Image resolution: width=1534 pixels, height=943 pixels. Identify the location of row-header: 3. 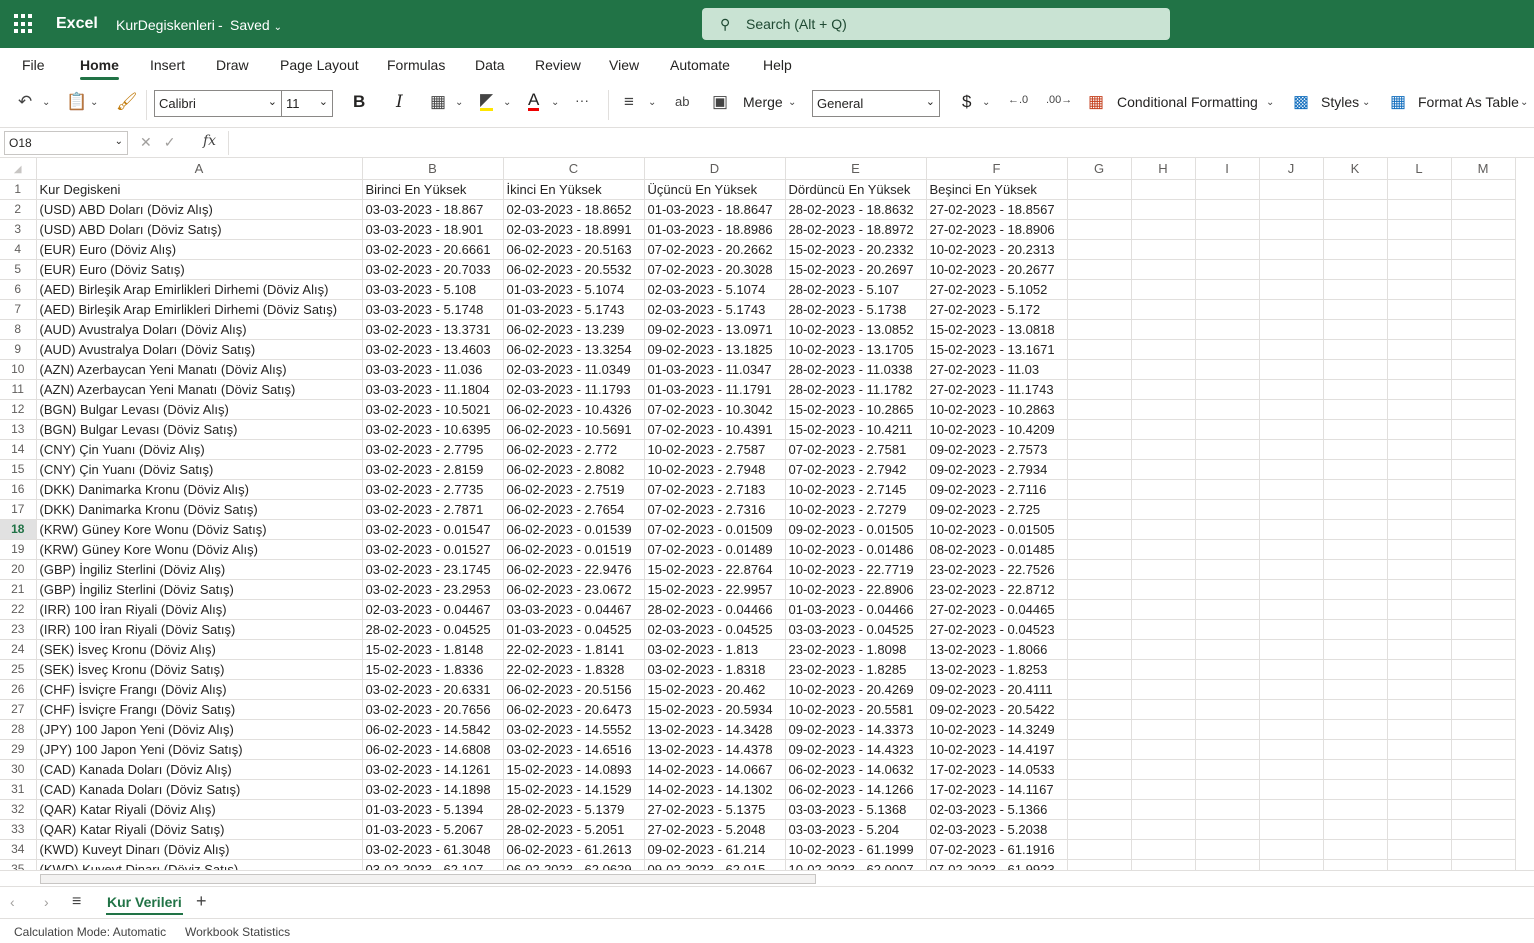
(18, 229).